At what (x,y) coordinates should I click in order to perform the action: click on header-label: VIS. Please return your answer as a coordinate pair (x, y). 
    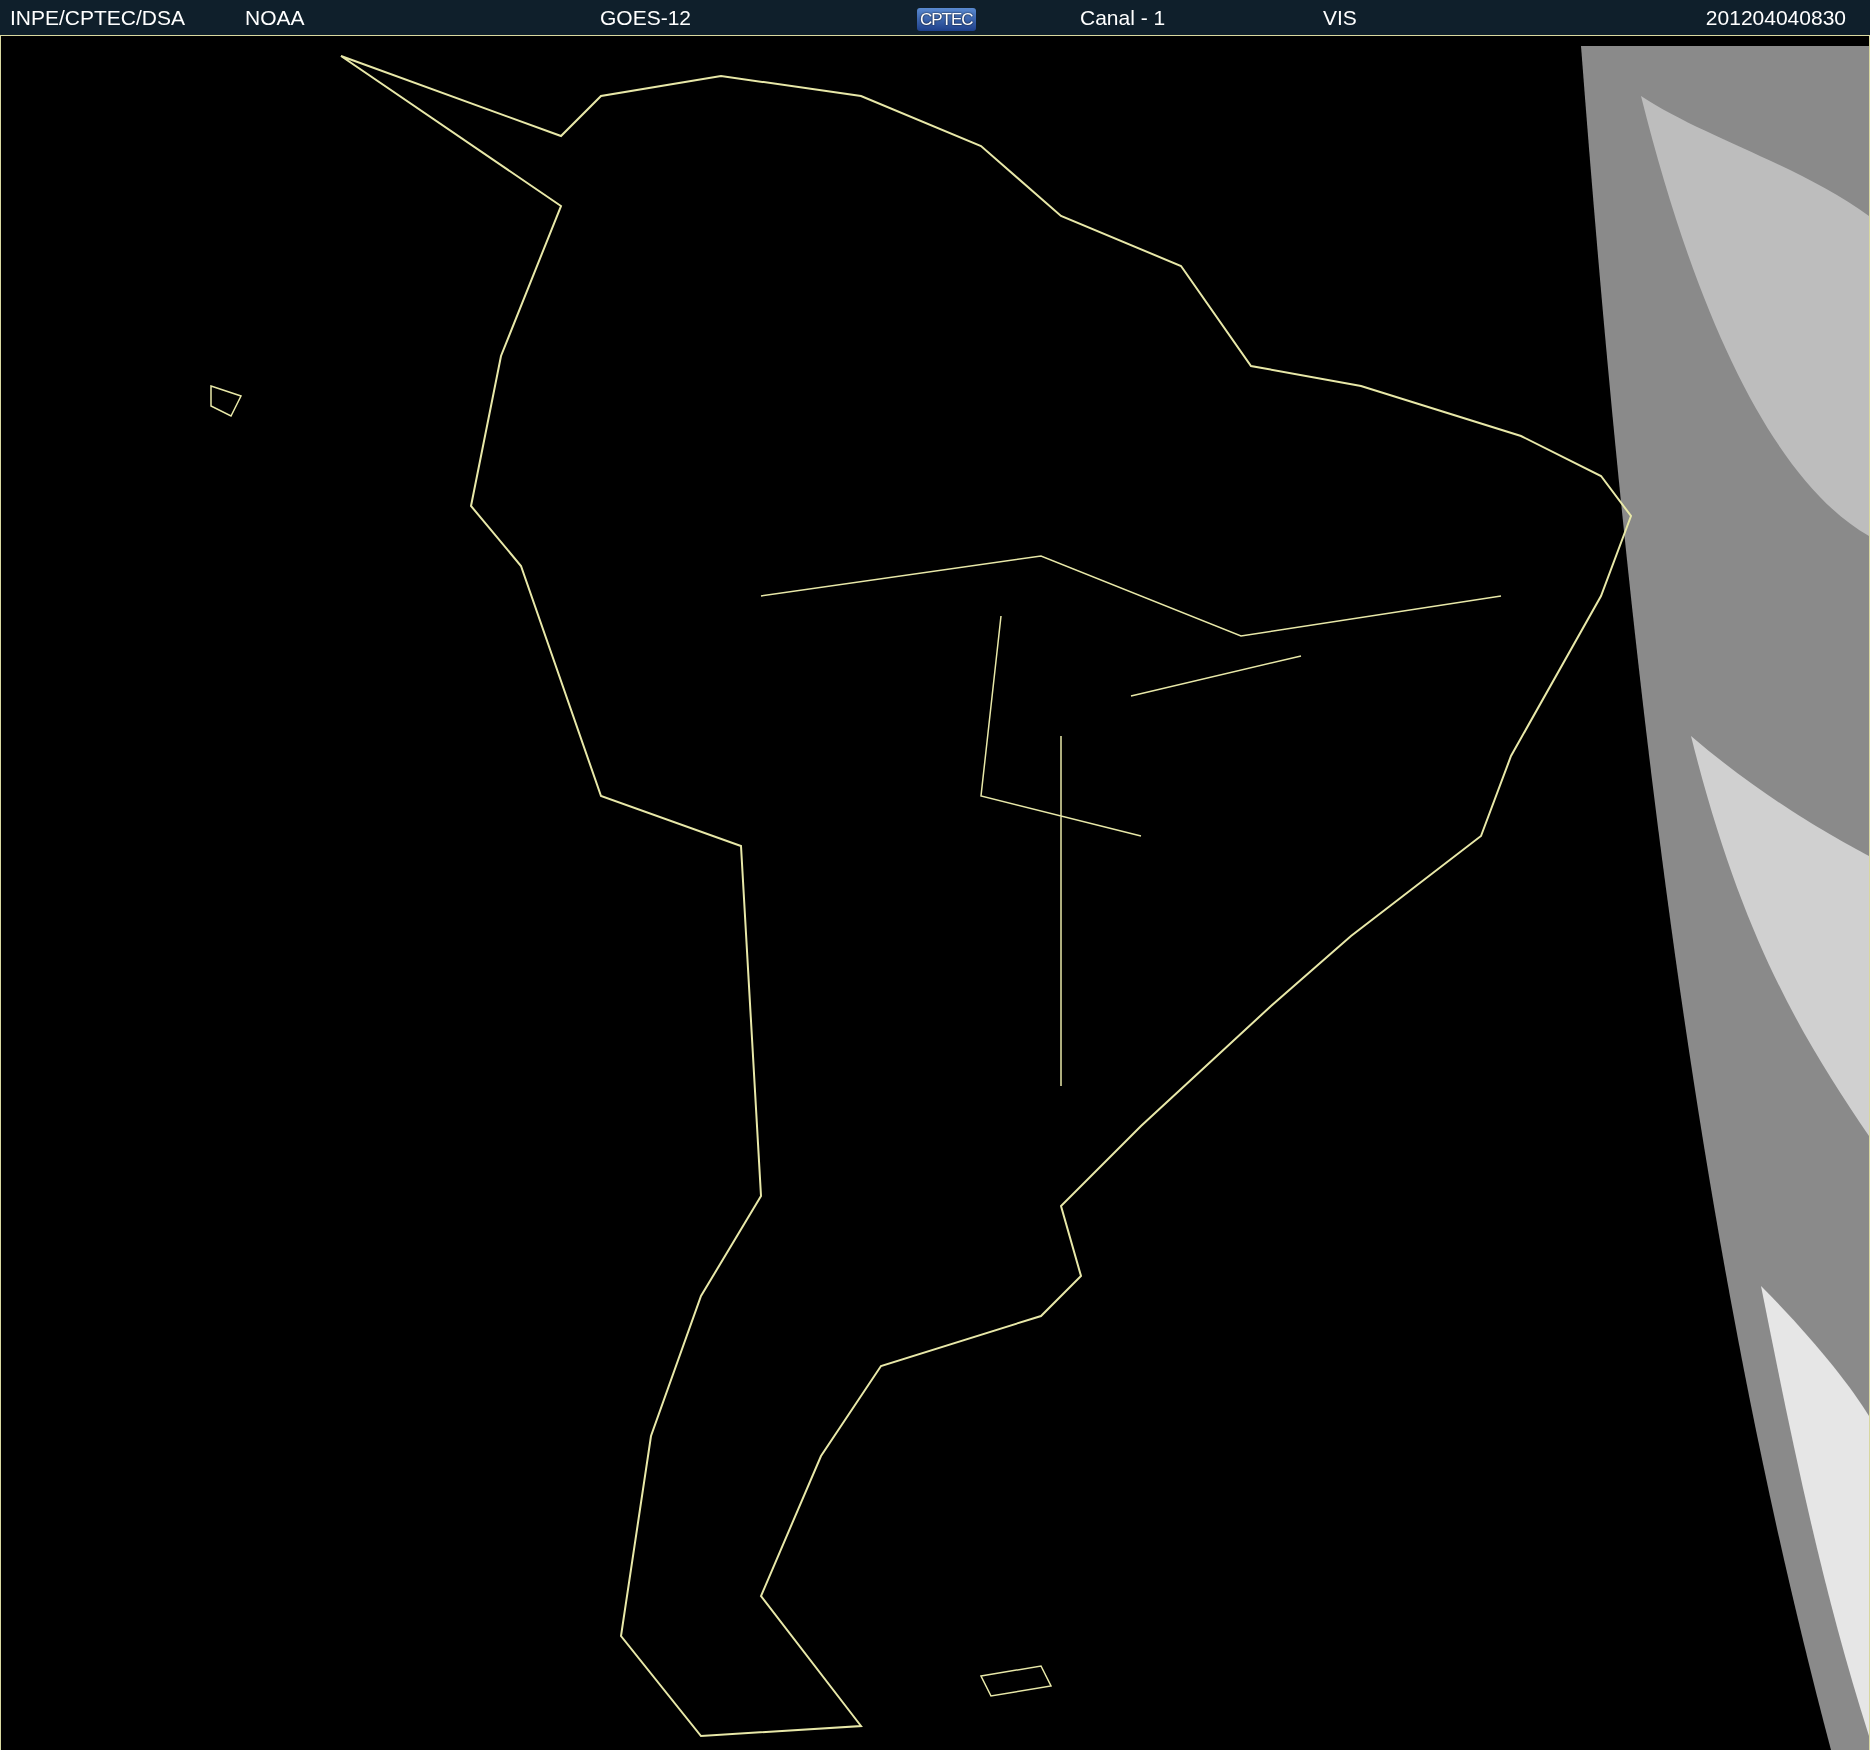
    Looking at the image, I should click on (1340, 17).